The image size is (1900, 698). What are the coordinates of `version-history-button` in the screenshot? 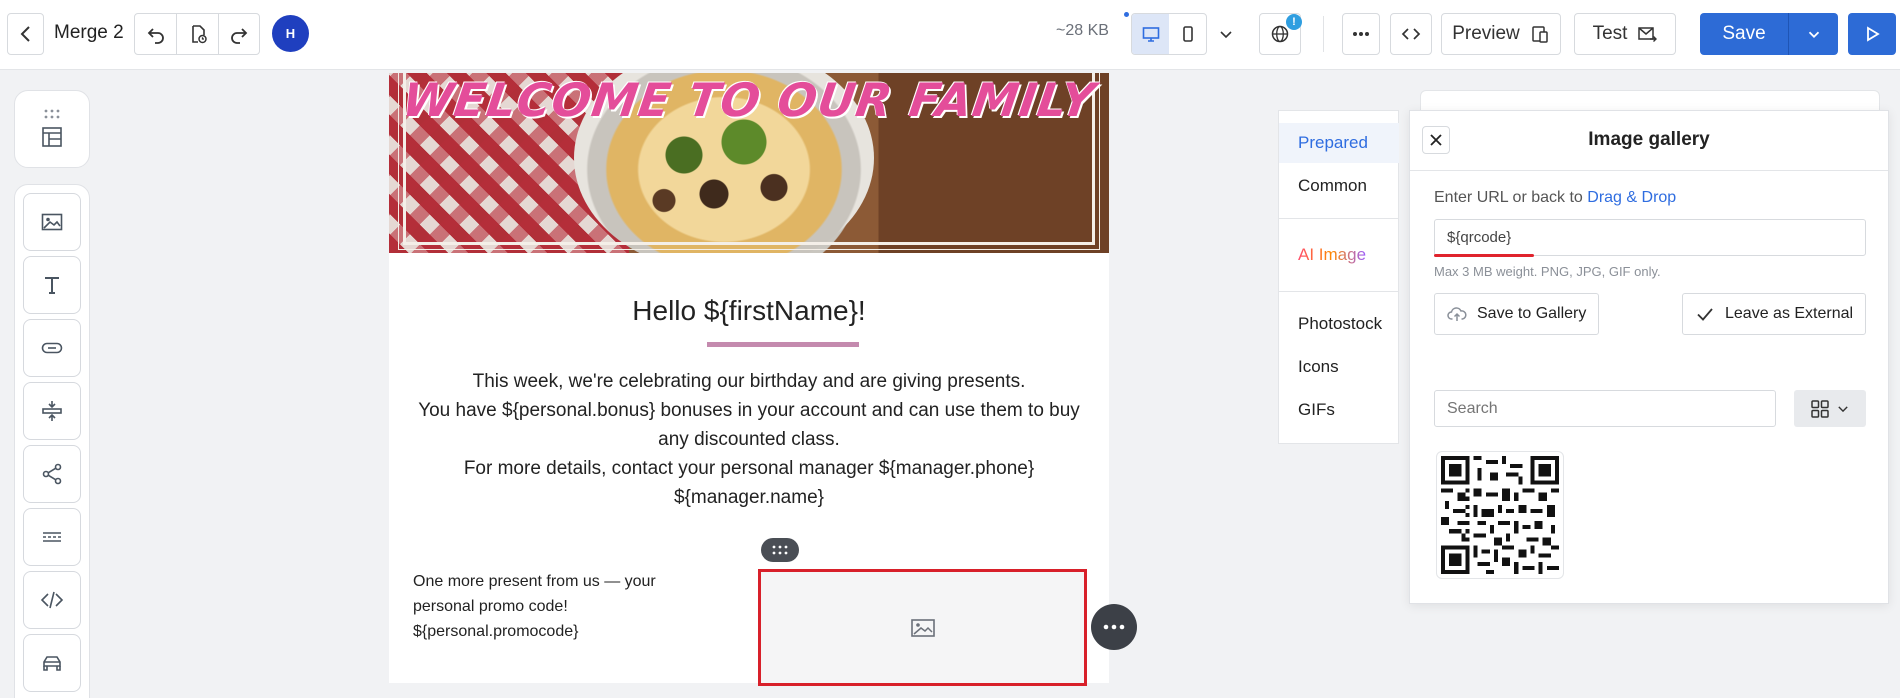 It's located at (197, 34).